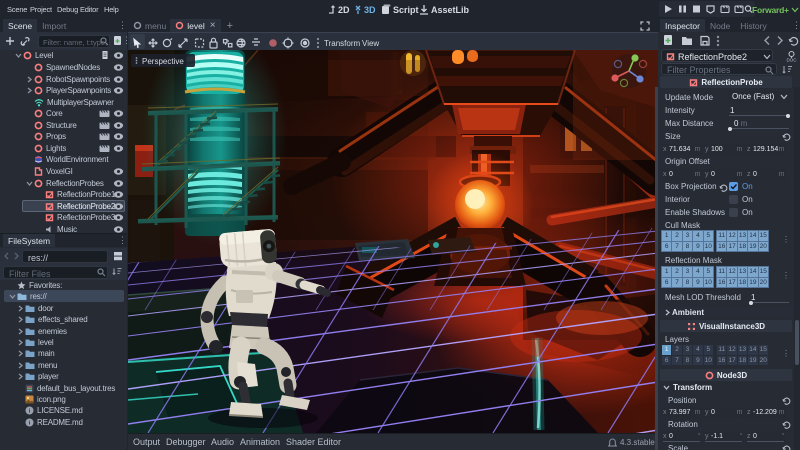 Image resolution: width=800 pixels, height=450 pixels. Describe the element at coordinates (406, 10) in the screenshot. I see `svg-text: Script` at that location.